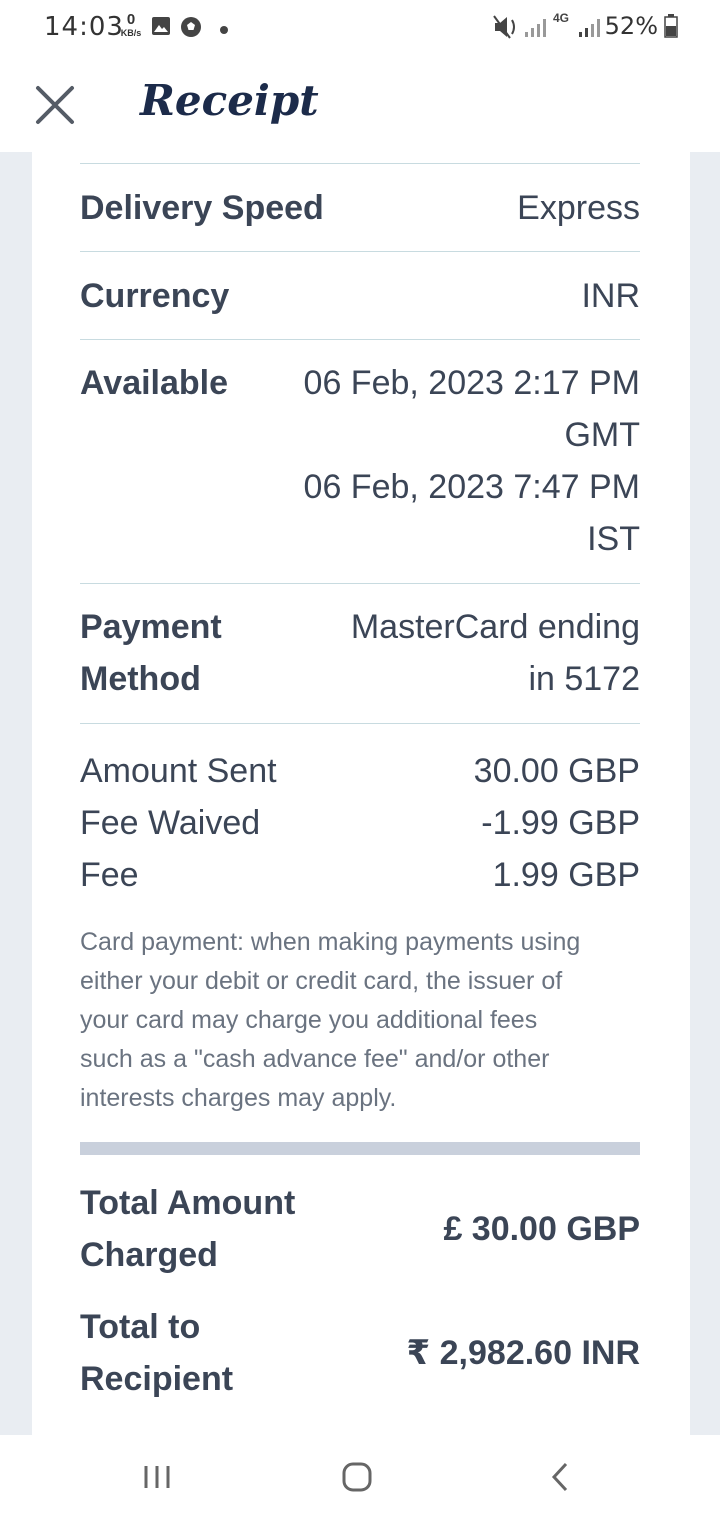 The image size is (720, 1520). Describe the element at coordinates (559, 1477) in the screenshot. I see `back-icon` at that location.